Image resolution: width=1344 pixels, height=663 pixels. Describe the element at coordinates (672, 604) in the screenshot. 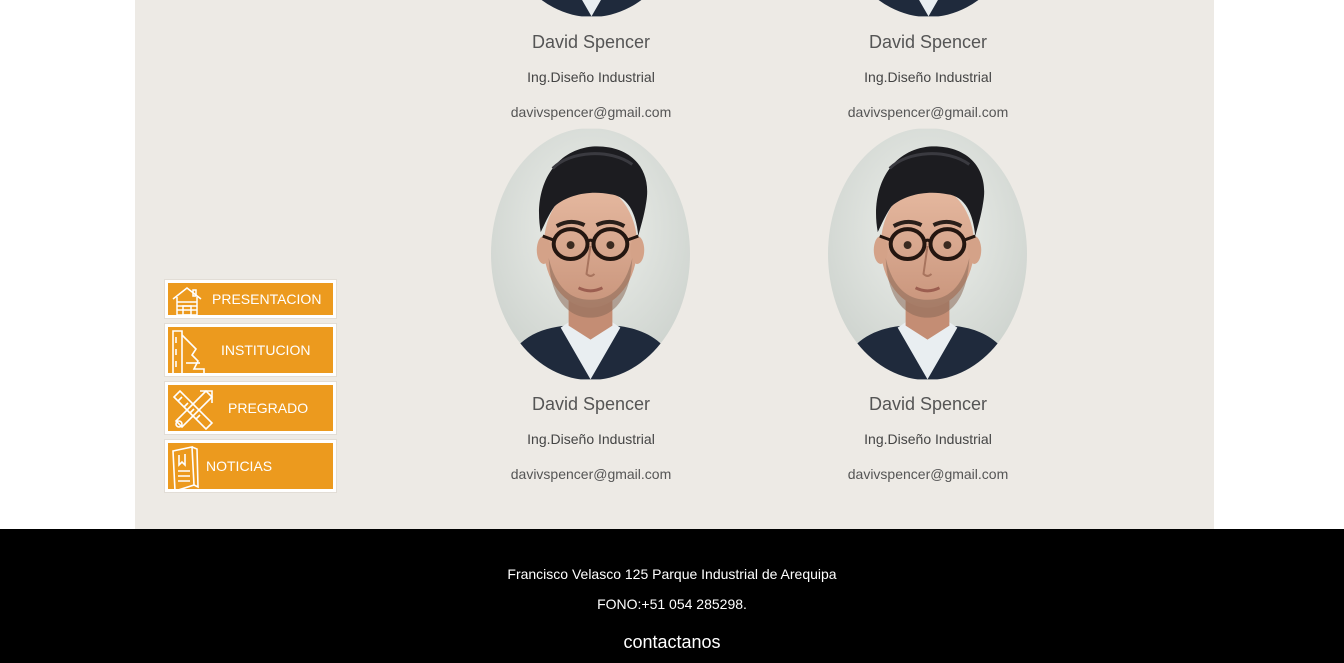

I see `footer-phone: FONO:+51 054 285298.` at that location.